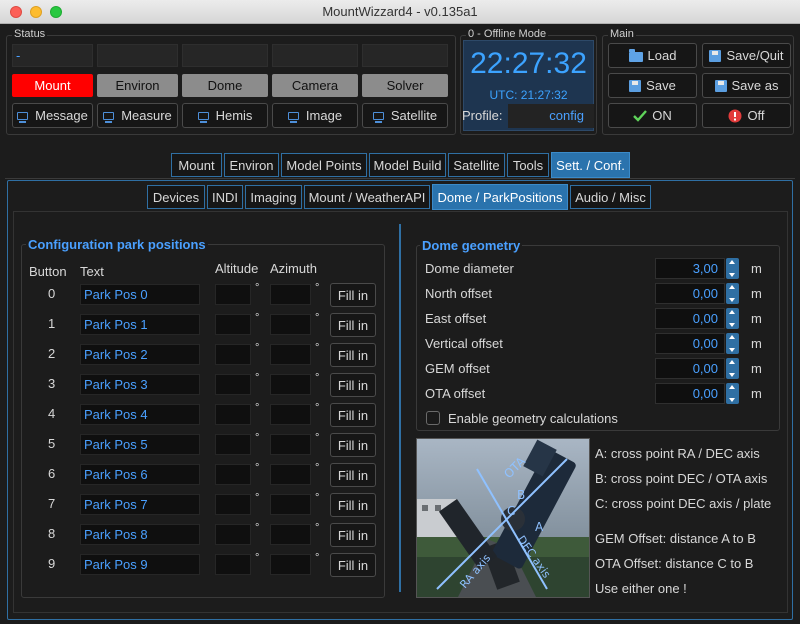 The height and width of the screenshot is (624, 800). Describe the element at coordinates (433, 418) in the screenshot. I see `enable-geometry-checkbox` at that location.